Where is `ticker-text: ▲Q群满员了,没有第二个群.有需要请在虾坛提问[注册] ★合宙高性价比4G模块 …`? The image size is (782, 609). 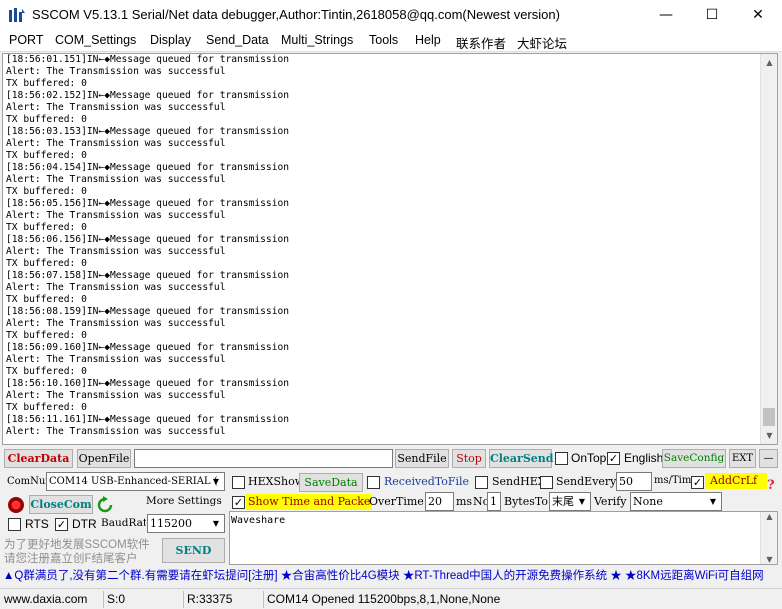
ticker-text: ▲Q群满员了,没有第二个群.有需要请在虾坛提问[注册] ★合宙高性价比4G模块 … is located at coordinates (383, 576).